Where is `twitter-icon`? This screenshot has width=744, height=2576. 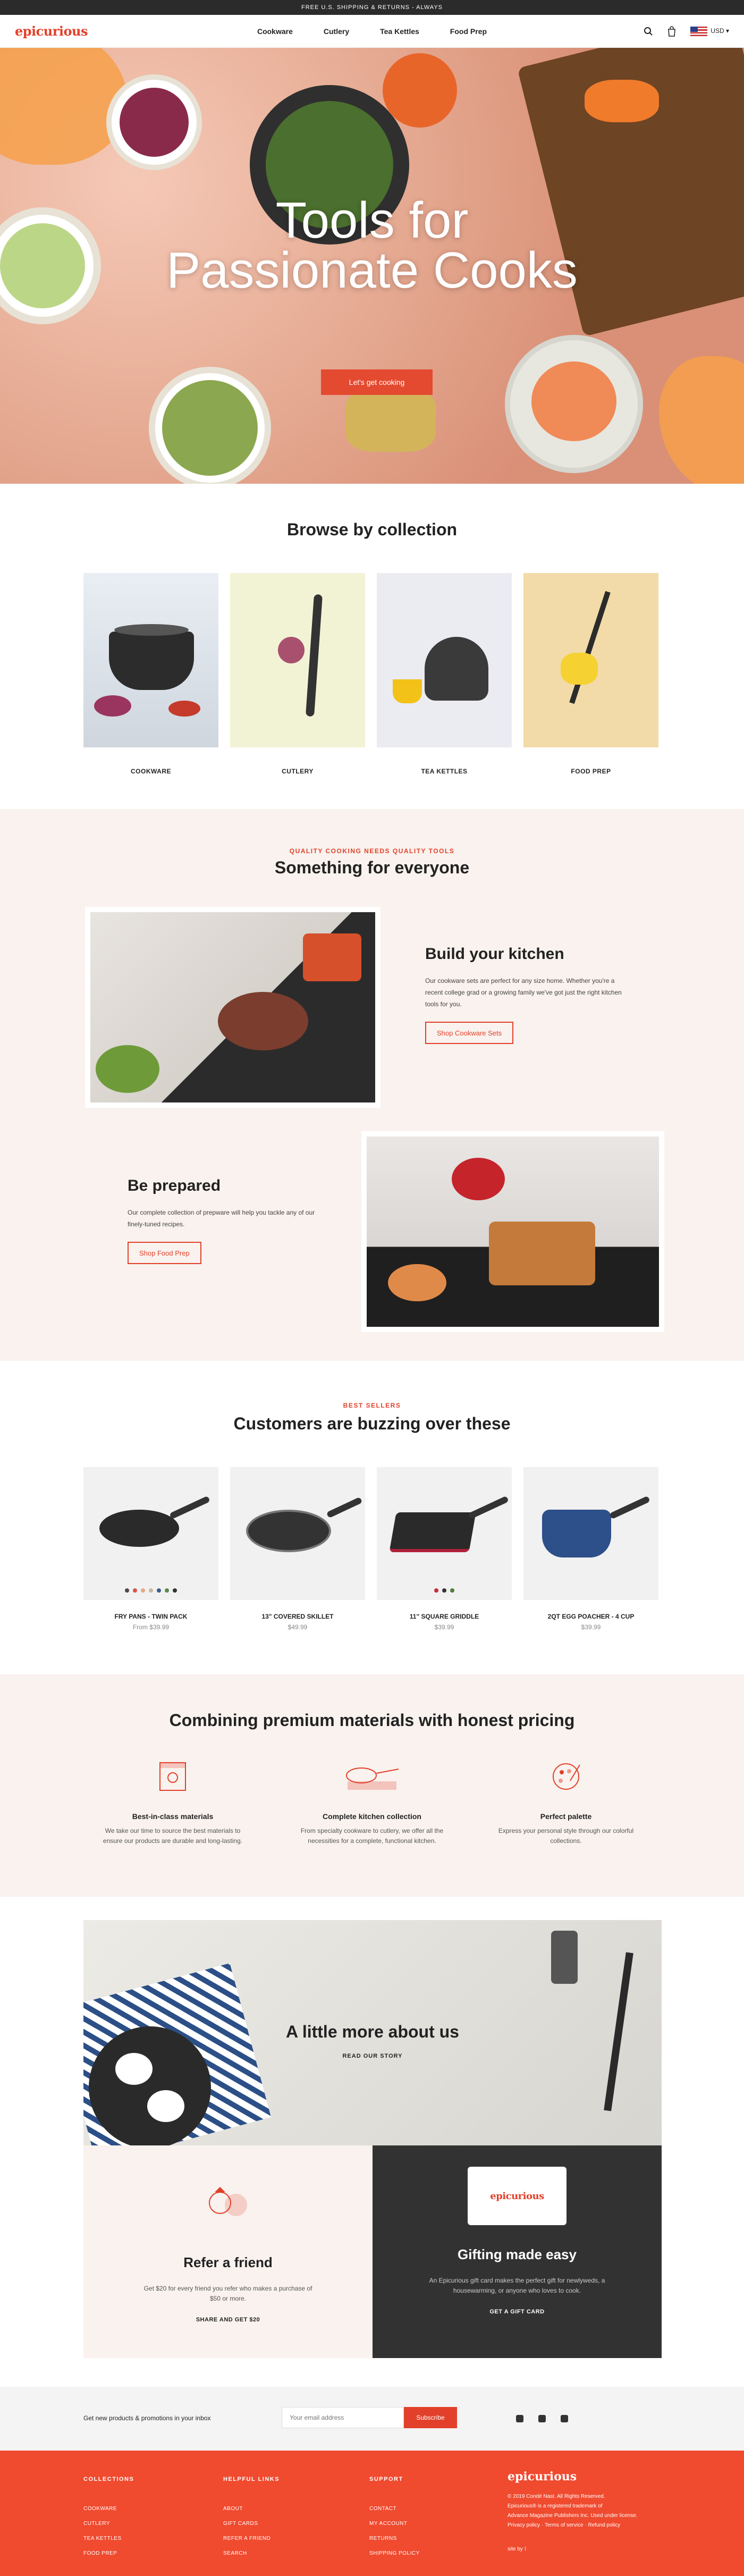 twitter-icon is located at coordinates (542, 2418).